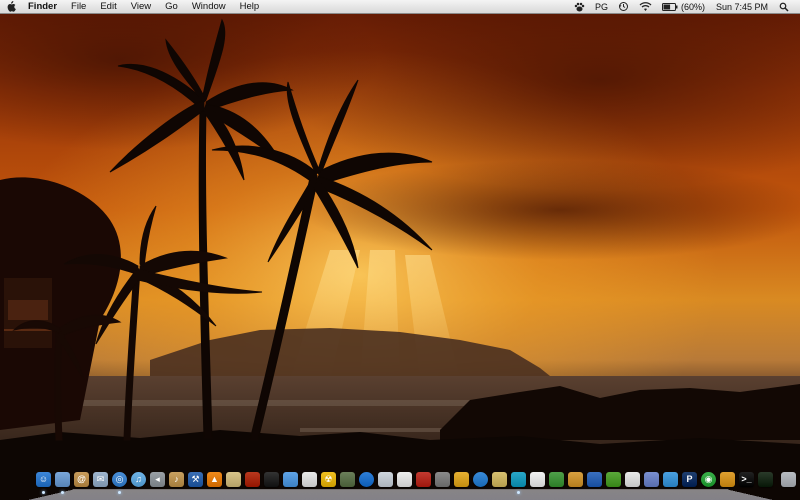  I want to click on itunes-glyph: ♫, so click(138, 479).